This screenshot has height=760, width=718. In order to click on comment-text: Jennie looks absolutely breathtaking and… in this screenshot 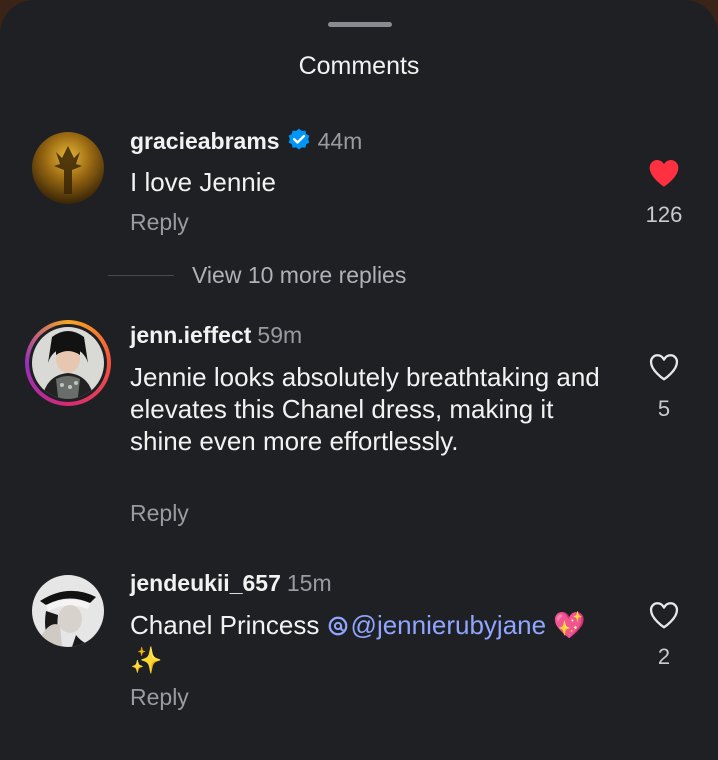, I will do `click(365, 409)`.